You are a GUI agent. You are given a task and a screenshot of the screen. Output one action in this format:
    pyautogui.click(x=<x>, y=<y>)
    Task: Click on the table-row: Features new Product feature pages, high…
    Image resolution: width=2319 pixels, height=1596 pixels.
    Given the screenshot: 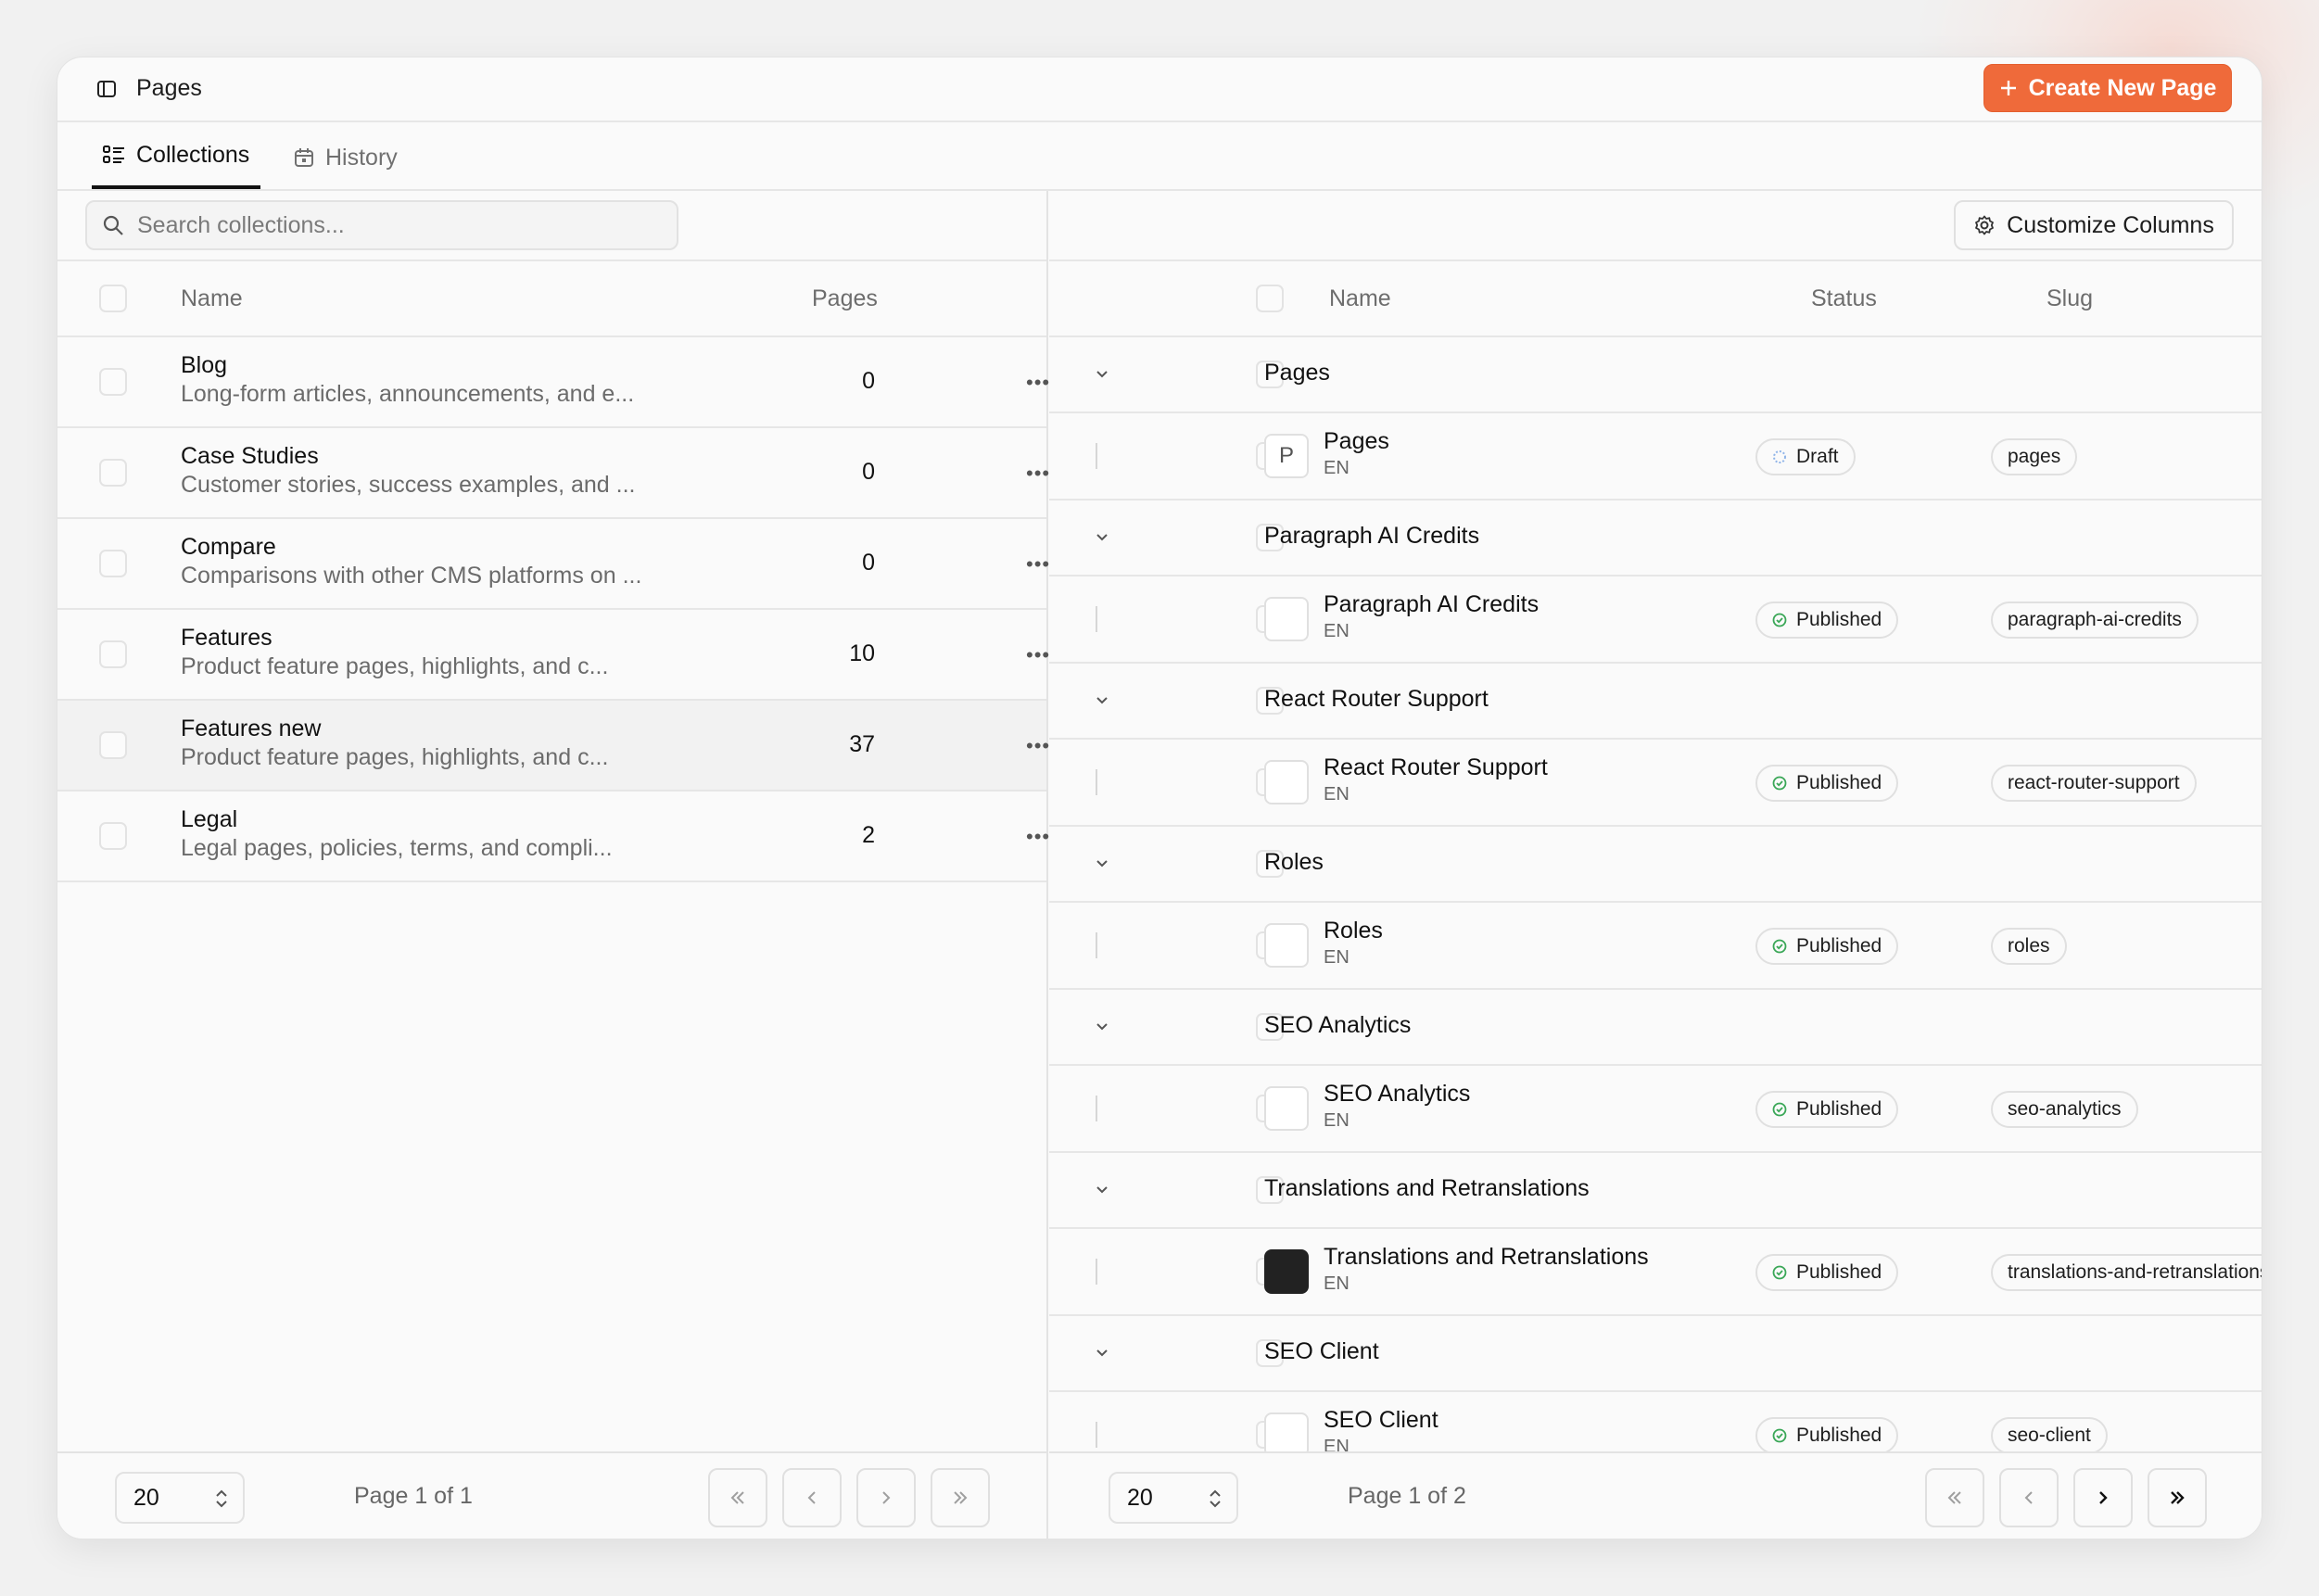 What is the action you would take?
    pyautogui.click(x=553, y=747)
    